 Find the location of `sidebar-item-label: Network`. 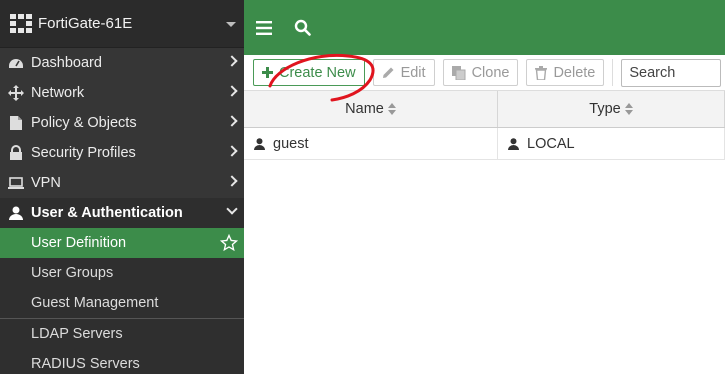

sidebar-item-label: Network is located at coordinates (58, 93).